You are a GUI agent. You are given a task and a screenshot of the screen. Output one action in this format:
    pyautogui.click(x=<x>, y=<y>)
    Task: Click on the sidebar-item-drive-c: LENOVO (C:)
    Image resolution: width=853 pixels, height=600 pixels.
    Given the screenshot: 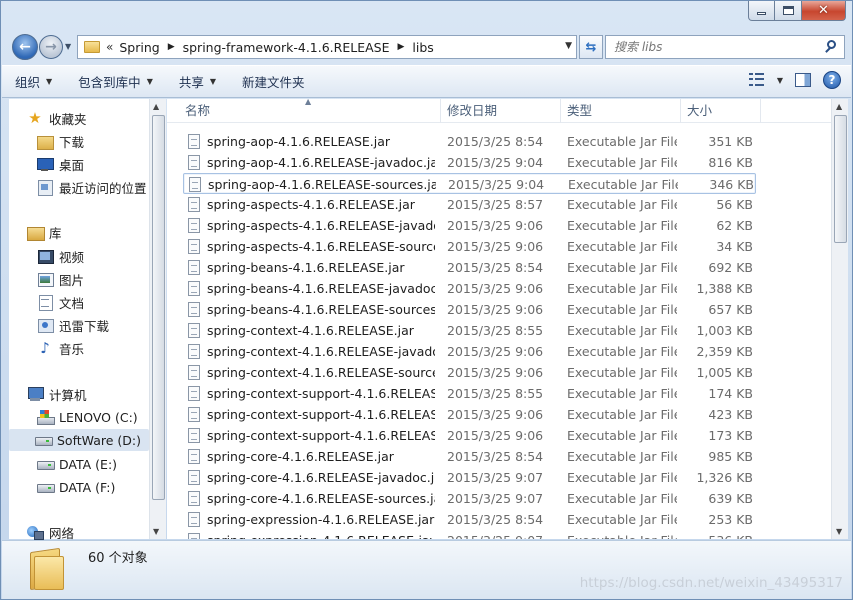 What is the action you would take?
    pyautogui.click(x=87, y=417)
    